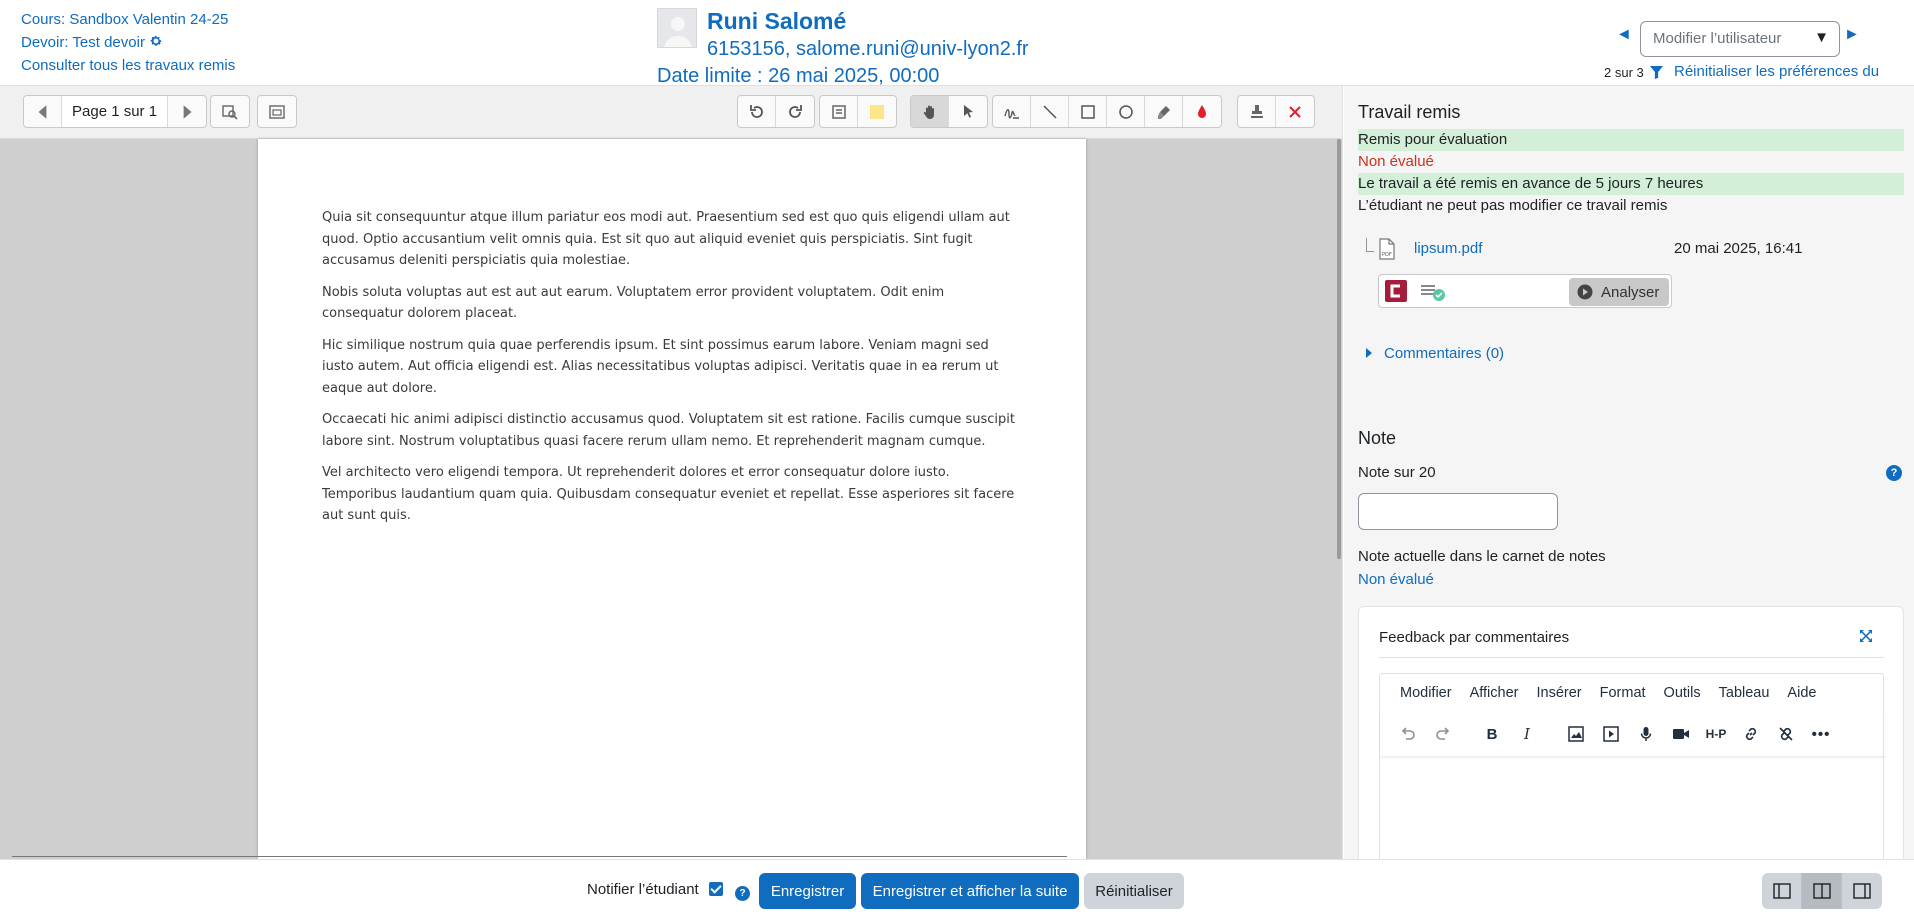 Image resolution: width=1914 pixels, height=920 pixels. I want to click on gear-icon, so click(156, 39).